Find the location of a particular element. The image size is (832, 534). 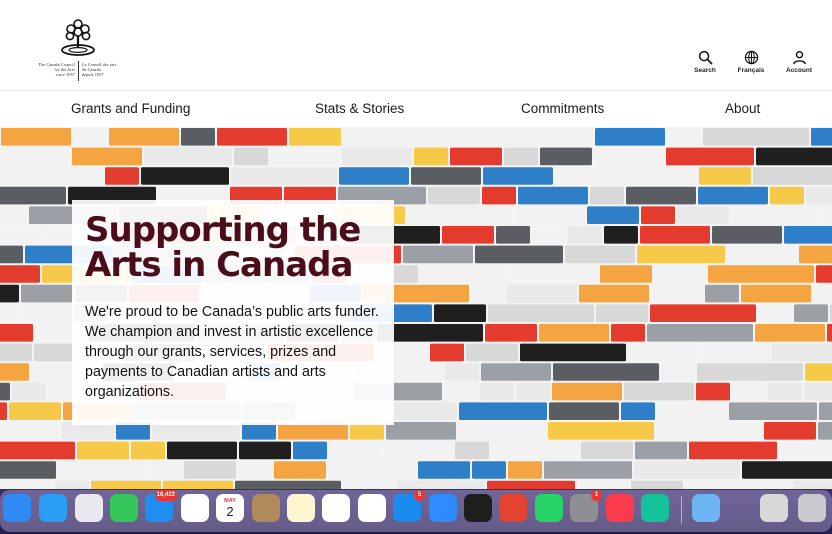

whatsapp-icon is located at coordinates (549, 508).